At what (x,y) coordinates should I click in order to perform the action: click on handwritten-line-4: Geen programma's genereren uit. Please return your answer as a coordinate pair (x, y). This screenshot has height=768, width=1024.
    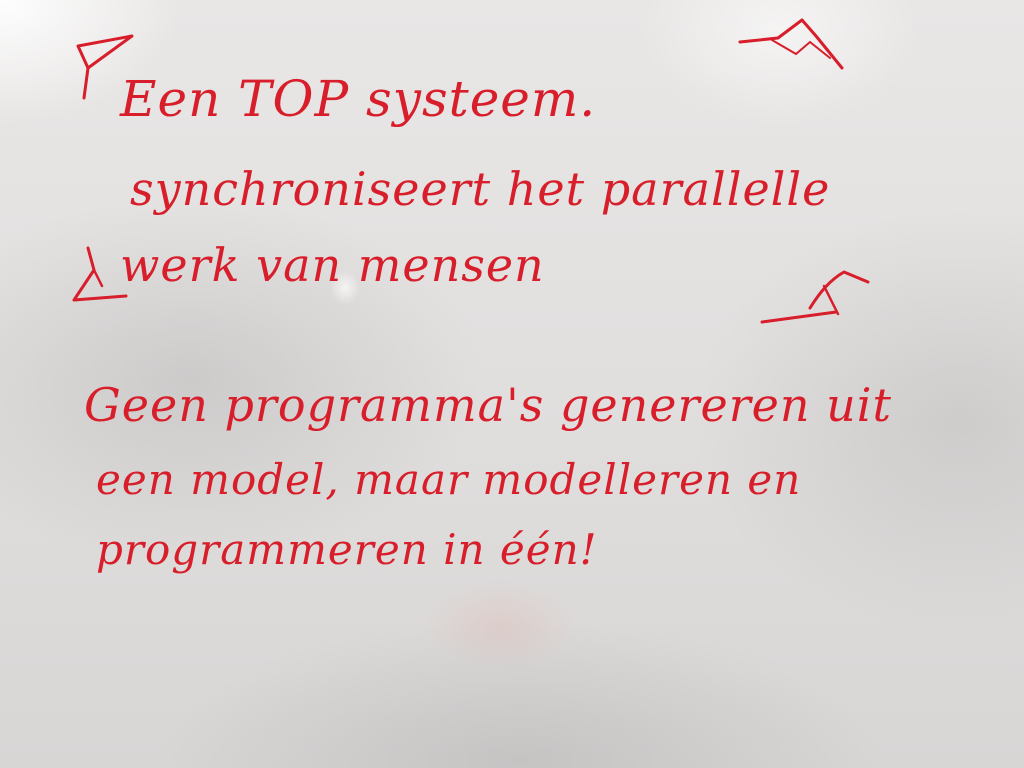
    Looking at the image, I should click on (488, 405).